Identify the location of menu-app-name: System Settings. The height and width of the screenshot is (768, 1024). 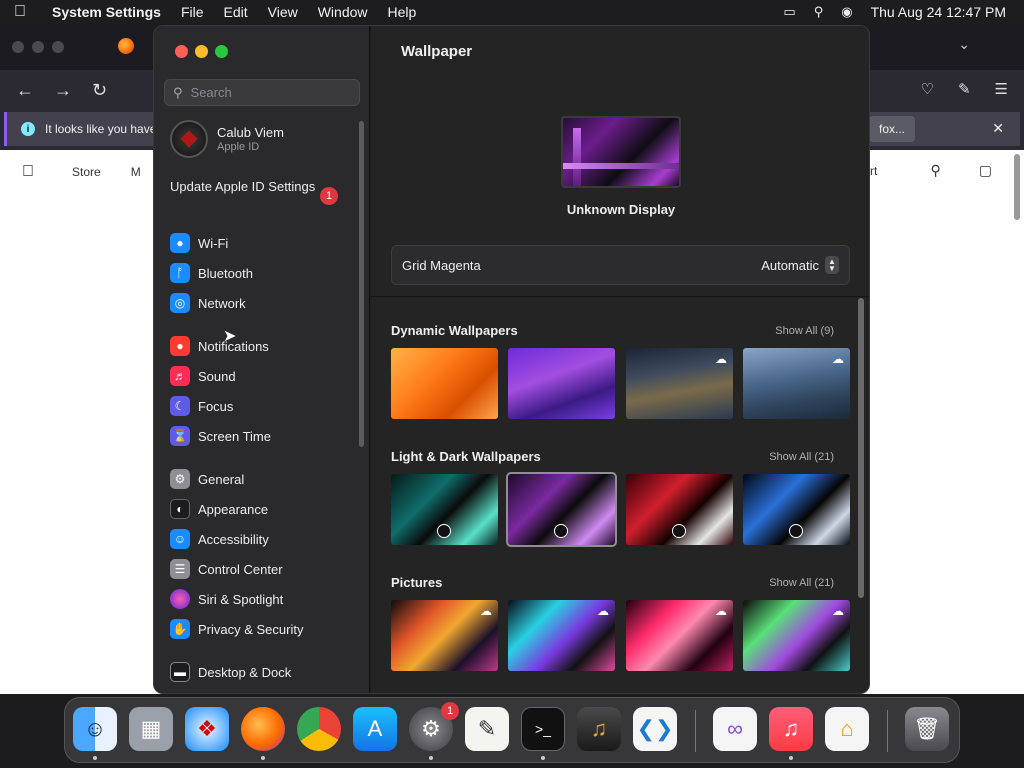
(105, 12).